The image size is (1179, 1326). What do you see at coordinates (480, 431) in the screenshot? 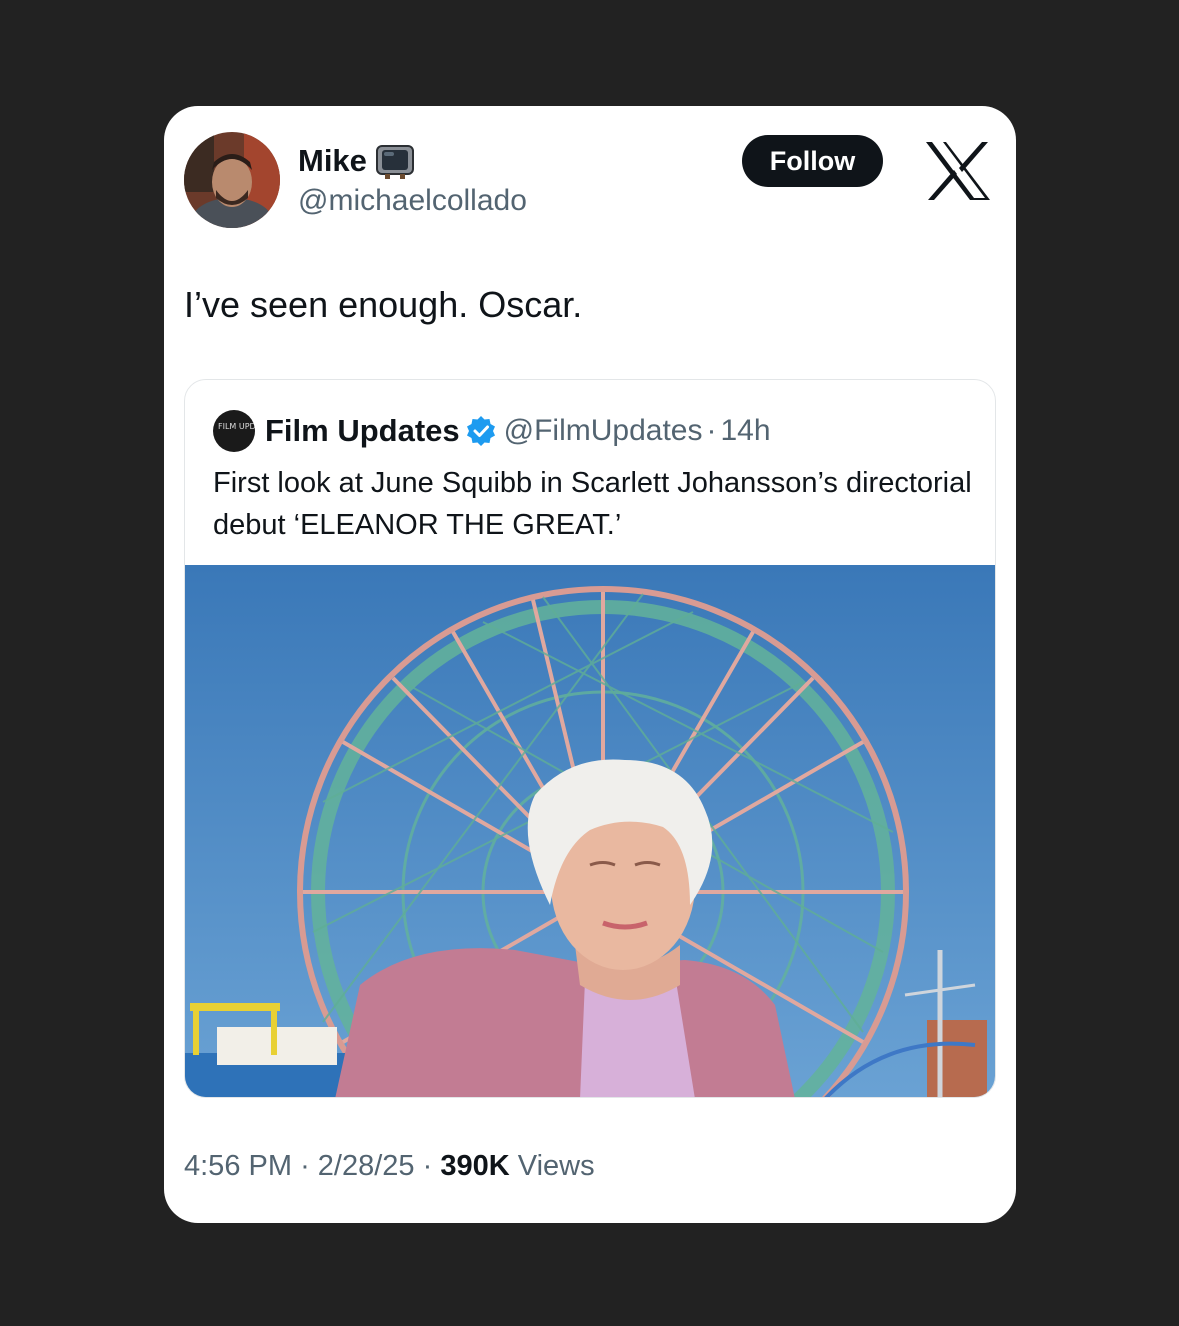
I see `verified-badge-icon` at bounding box center [480, 431].